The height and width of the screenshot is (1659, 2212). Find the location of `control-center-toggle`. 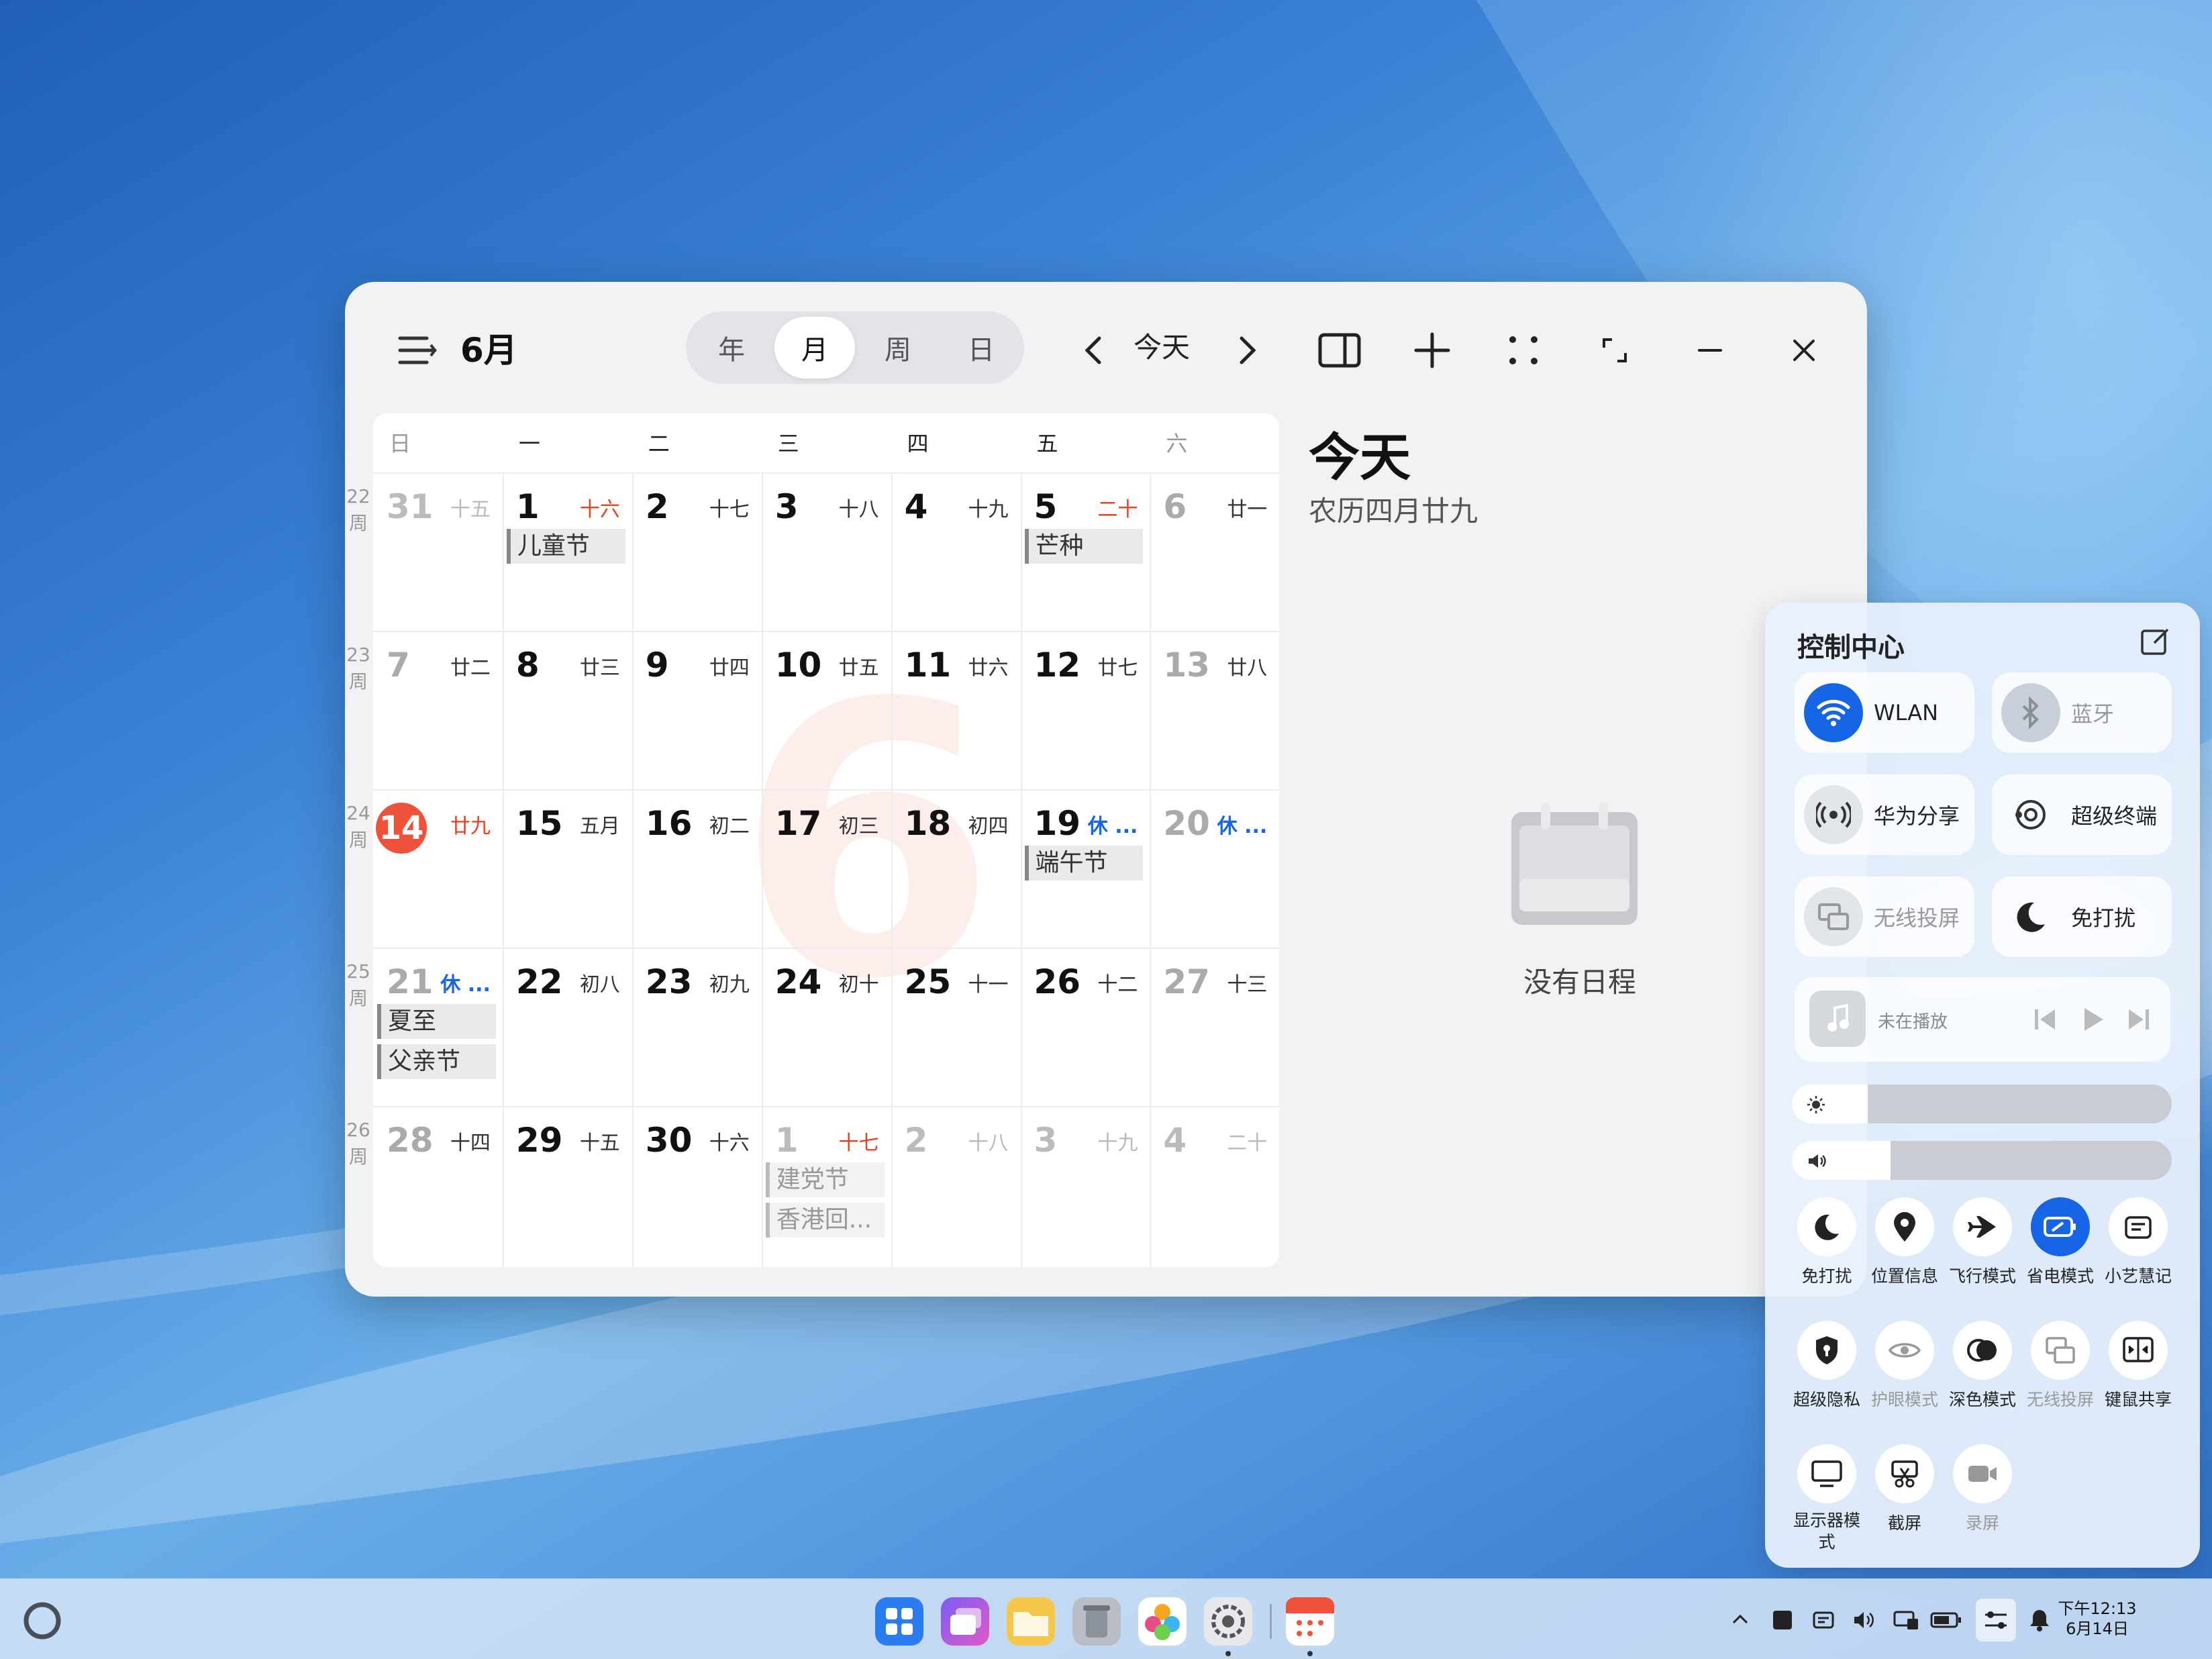

control-center-toggle is located at coordinates (1996, 1620).